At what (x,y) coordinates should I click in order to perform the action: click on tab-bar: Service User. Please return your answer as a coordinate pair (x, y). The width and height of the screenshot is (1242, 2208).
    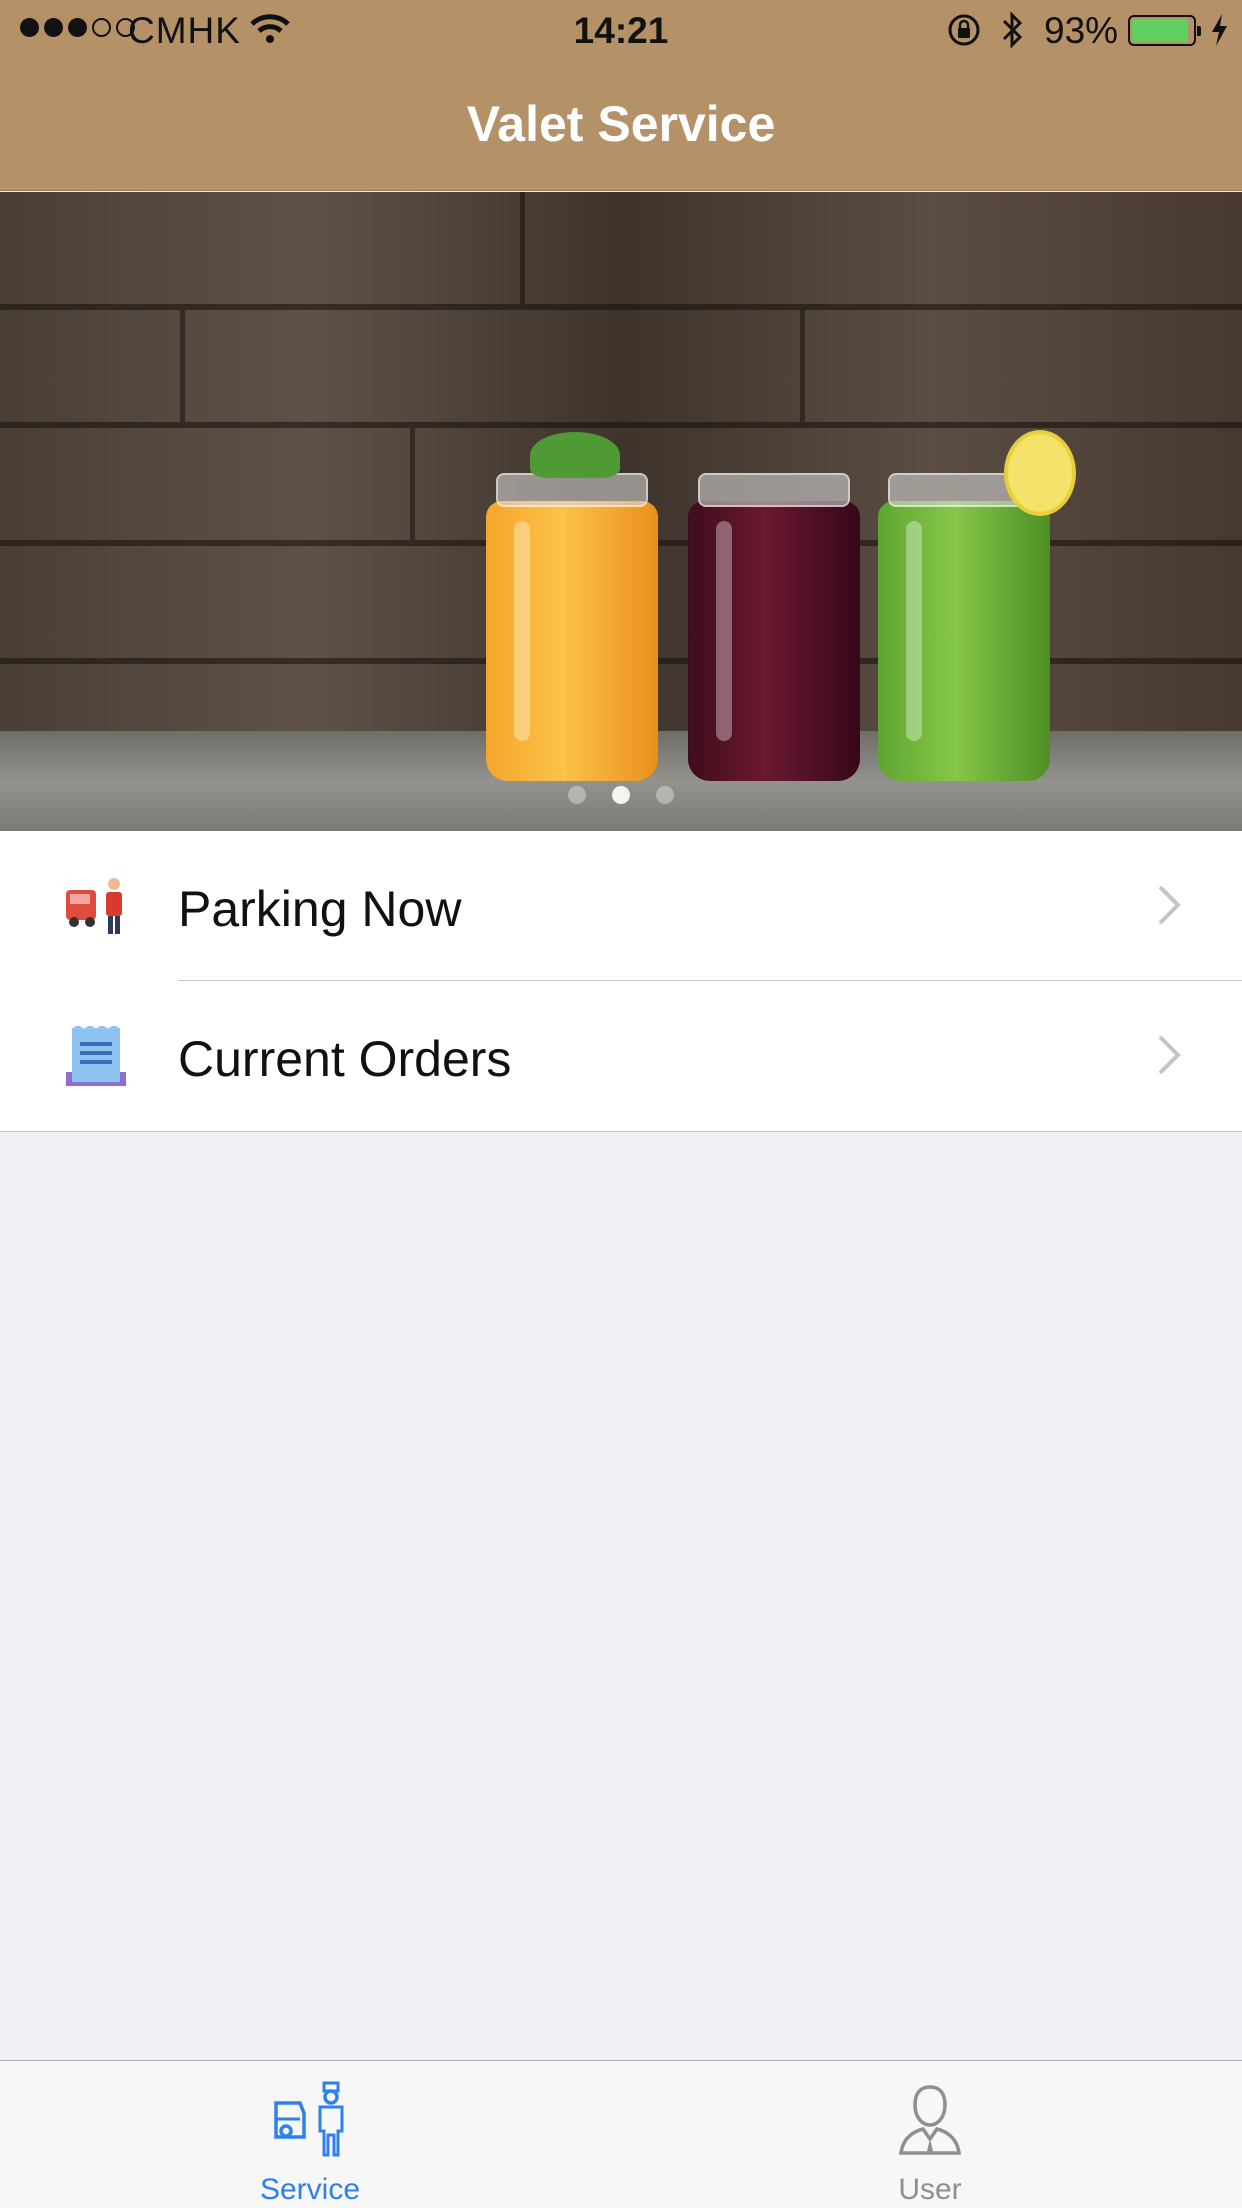
    Looking at the image, I should click on (621, 2134).